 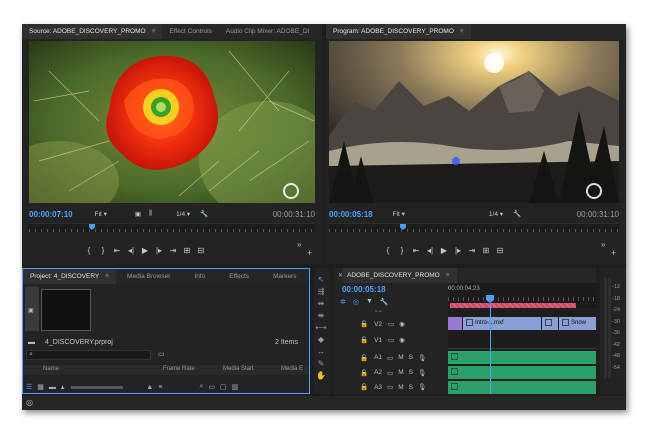 What do you see at coordinates (416, 250) in the screenshot?
I see `go-to-in-icon: ⇤` at bounding box center [416, 250].